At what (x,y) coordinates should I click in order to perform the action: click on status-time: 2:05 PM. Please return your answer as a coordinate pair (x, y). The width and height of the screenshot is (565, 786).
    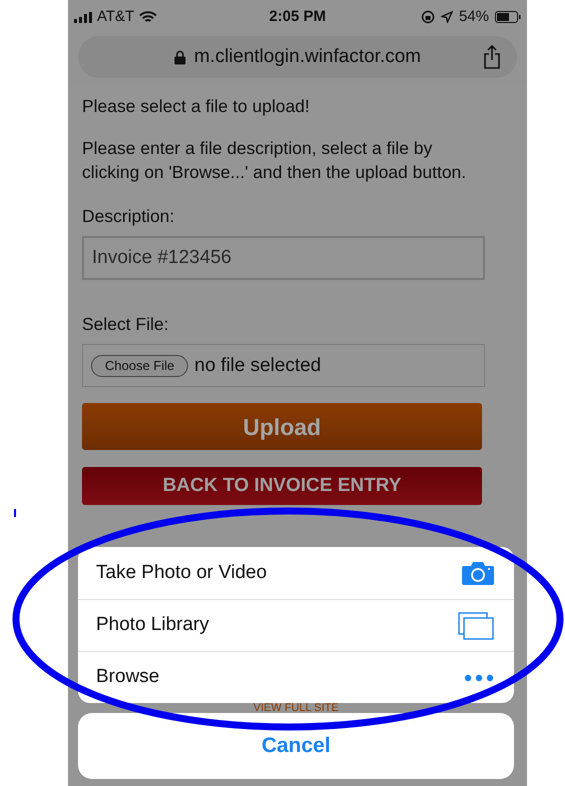
    Looking at the image, I should click on (297, 16).